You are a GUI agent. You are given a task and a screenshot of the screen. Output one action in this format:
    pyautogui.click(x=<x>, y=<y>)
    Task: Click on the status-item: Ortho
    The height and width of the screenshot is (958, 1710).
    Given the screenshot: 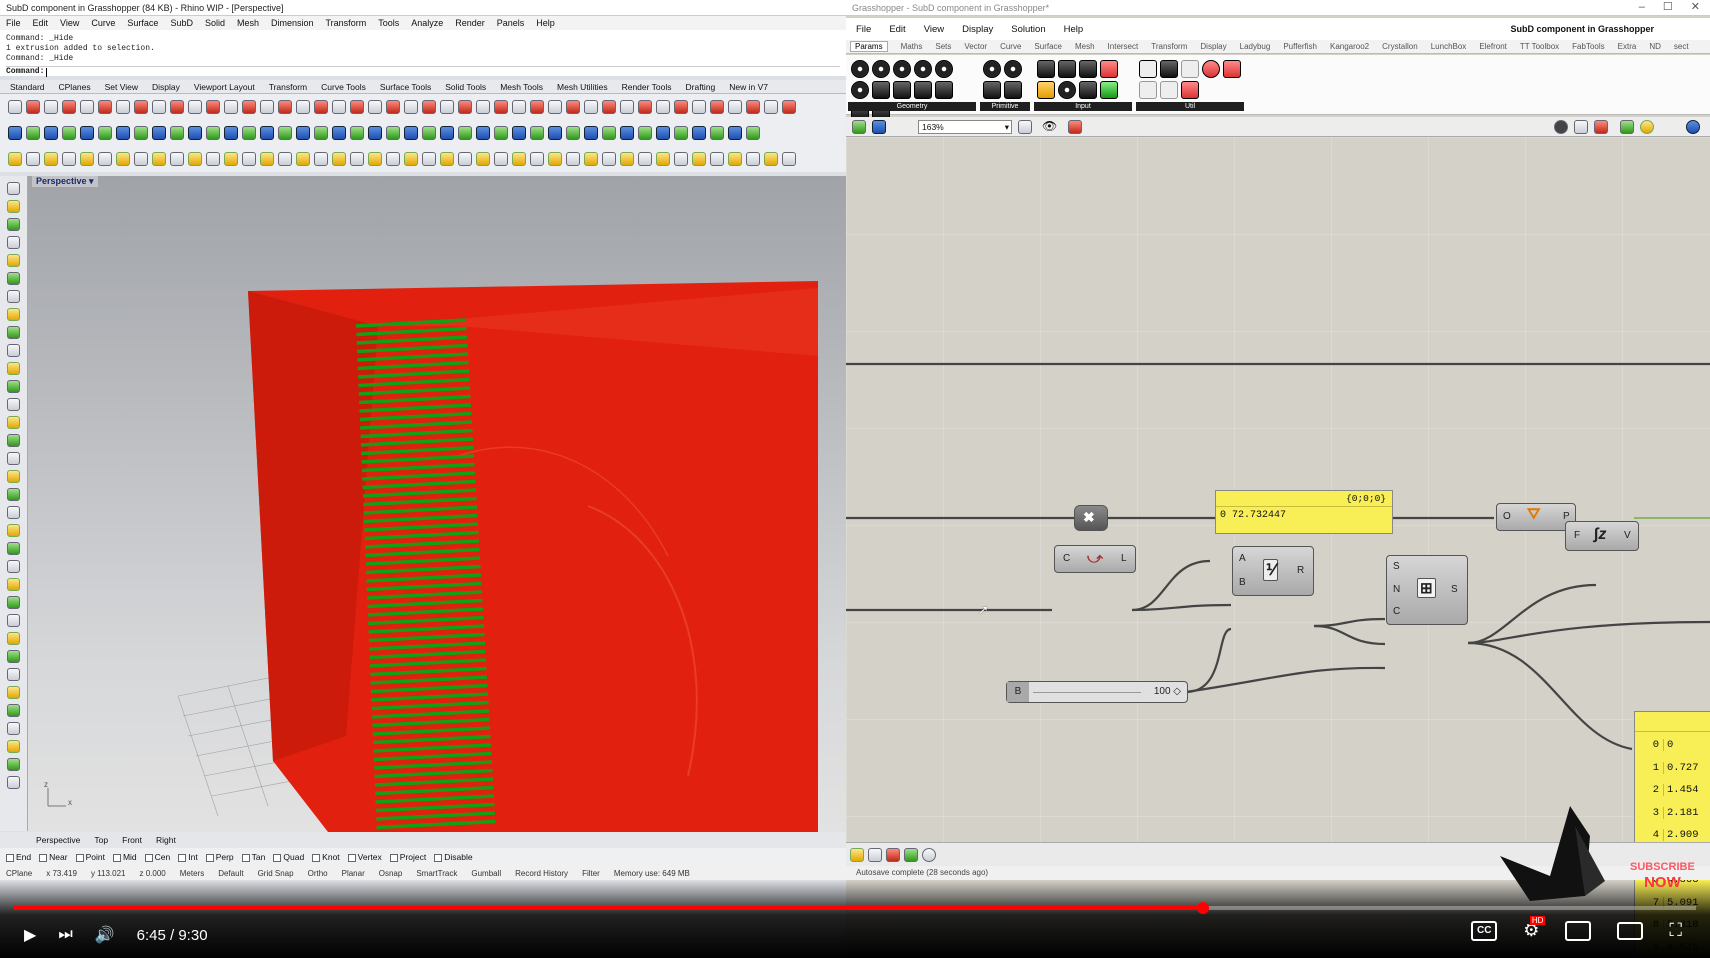 What is the action you would take?
    pyautogui.click(x=318, y=873)
    